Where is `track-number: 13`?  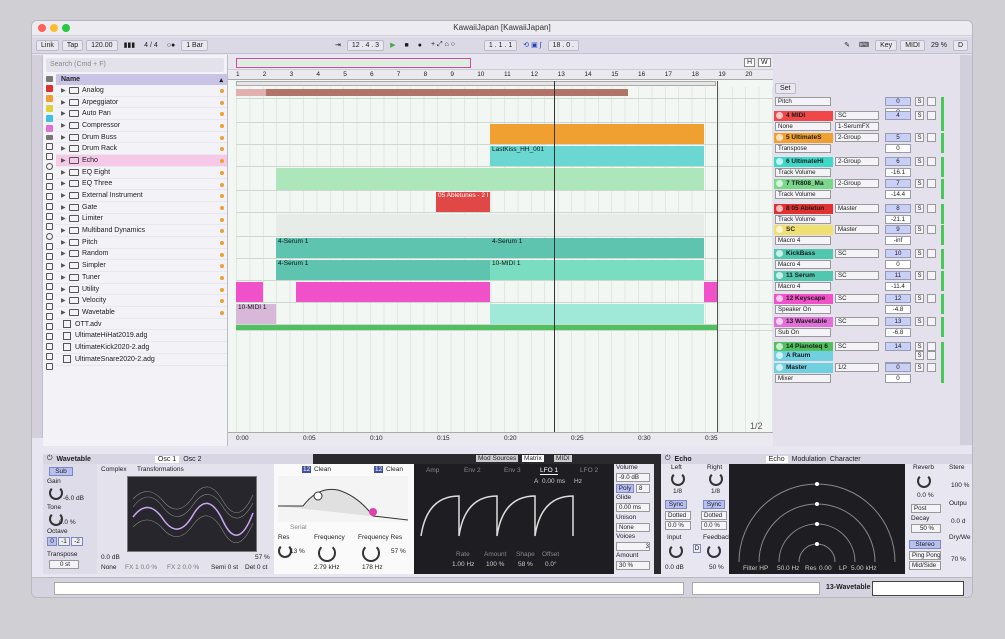
track-number: 13 is located at coordinates (898, 321).